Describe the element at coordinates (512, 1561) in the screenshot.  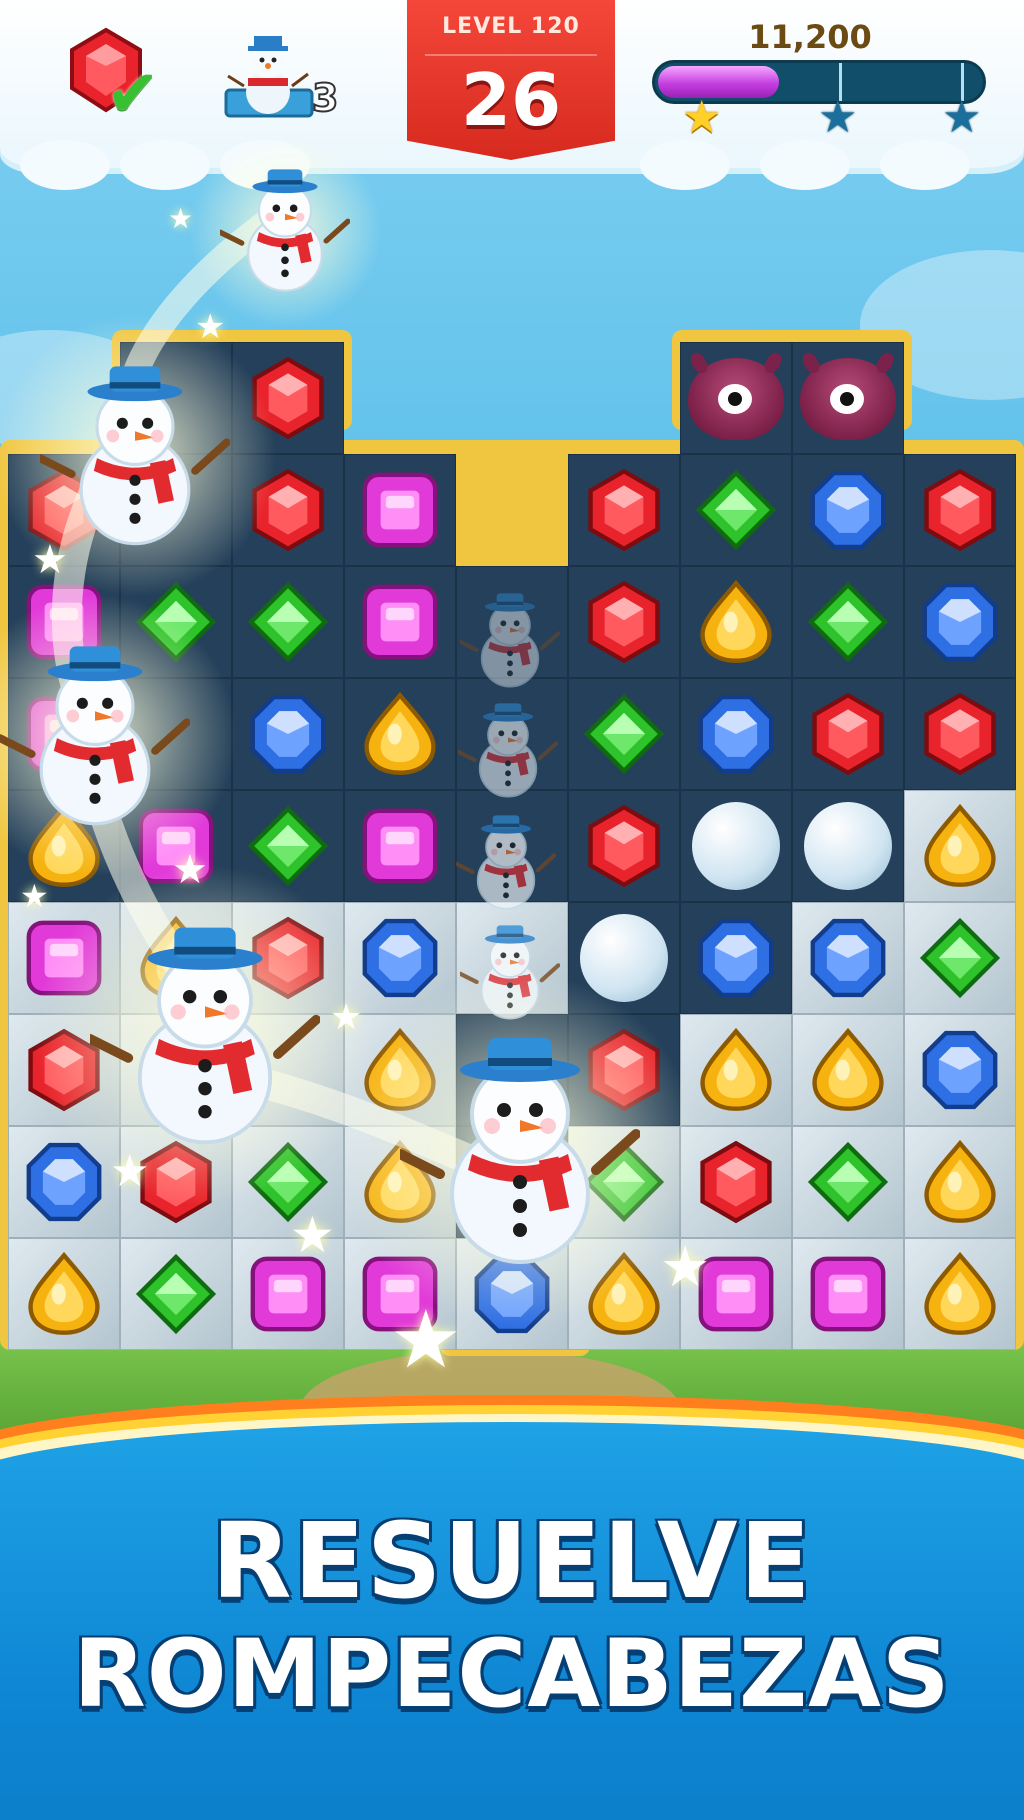
I see `slogan-line-1: RESUELVE` at that location.